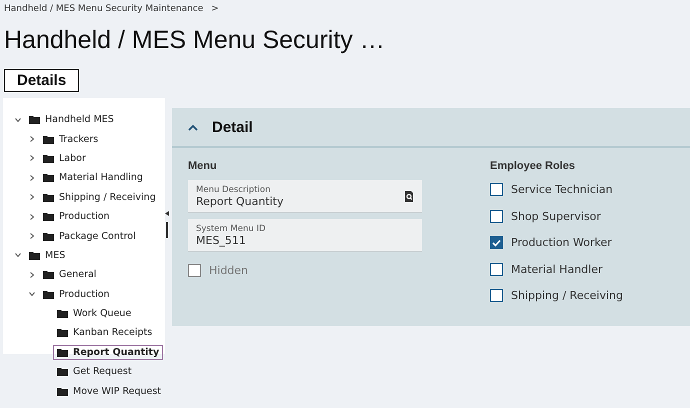 The height and width of the screenshot is (408, 690). I want to click on search-icon, so click(409, 196).